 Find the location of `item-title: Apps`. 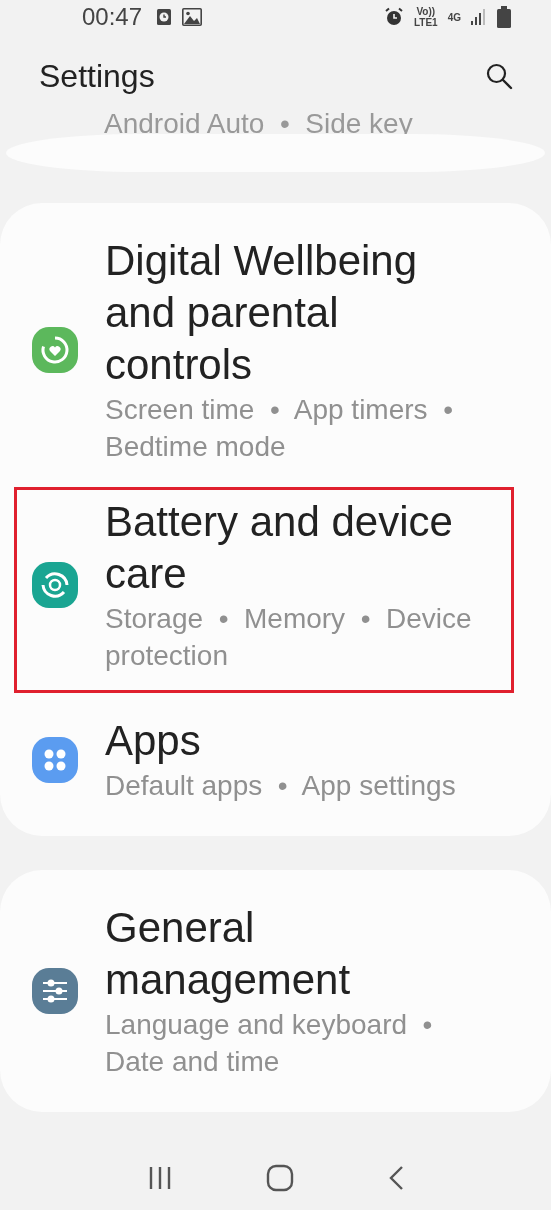

item-title: Apps is located at coordinates (153, 741).